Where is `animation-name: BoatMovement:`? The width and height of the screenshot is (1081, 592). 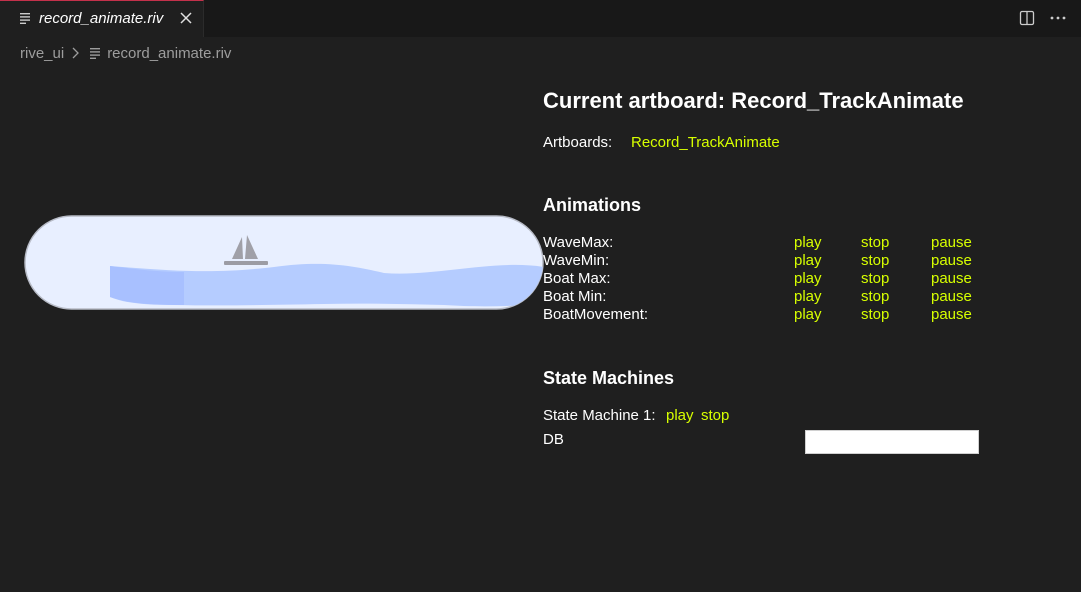 animation-name: BoatMovement: is located at coordinates (596, 314).